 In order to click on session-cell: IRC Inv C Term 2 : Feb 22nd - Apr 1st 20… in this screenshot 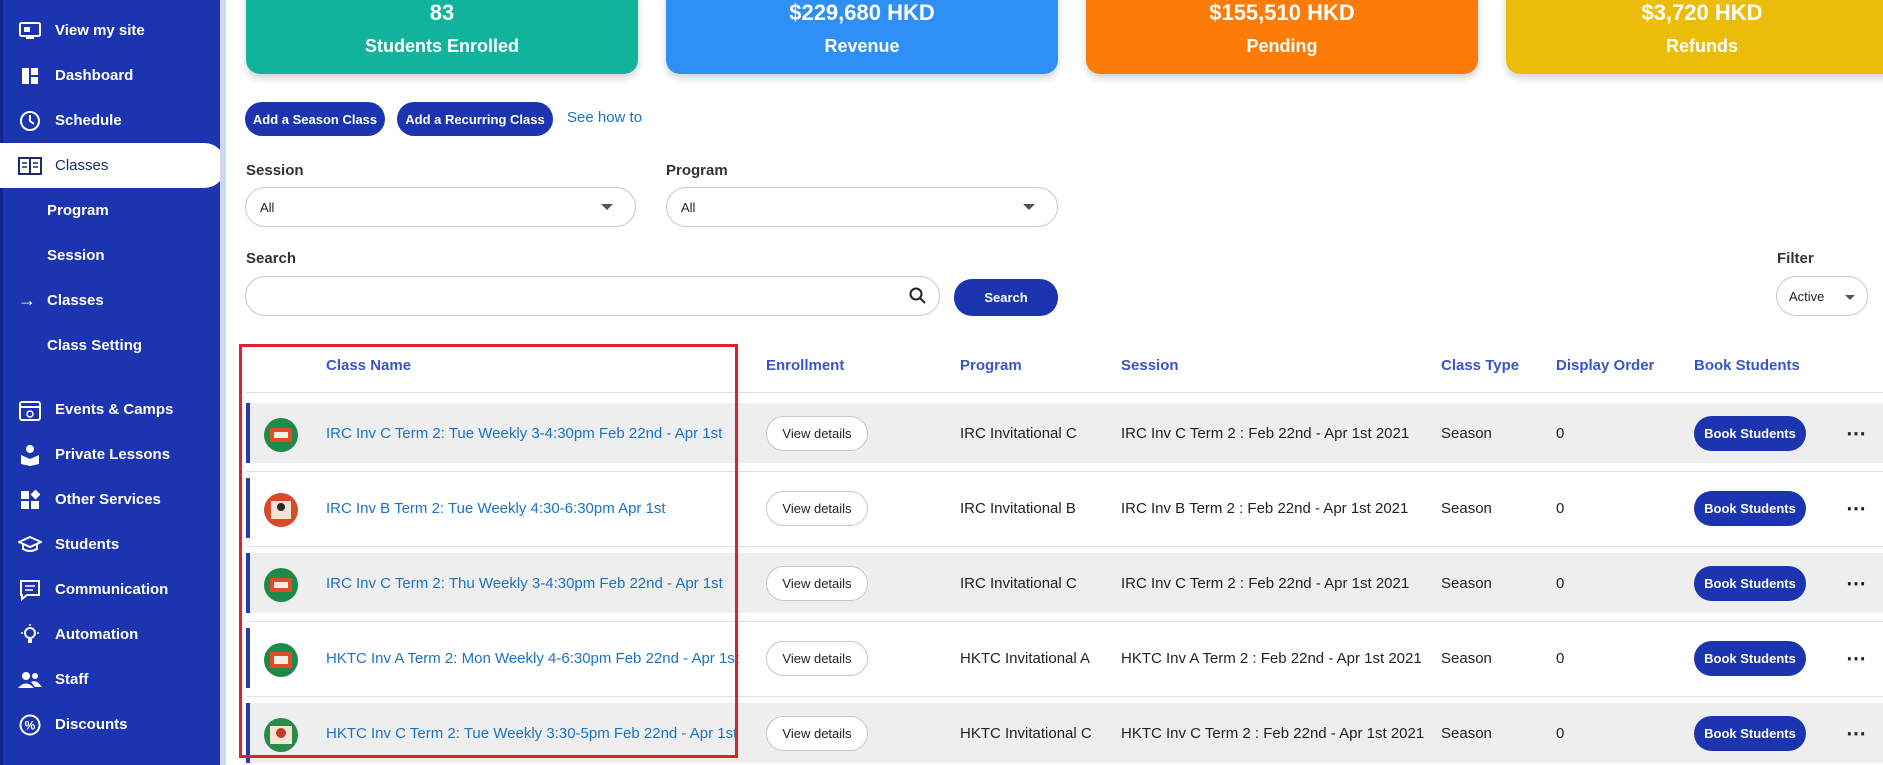, I will do `click(1265, 433)`.